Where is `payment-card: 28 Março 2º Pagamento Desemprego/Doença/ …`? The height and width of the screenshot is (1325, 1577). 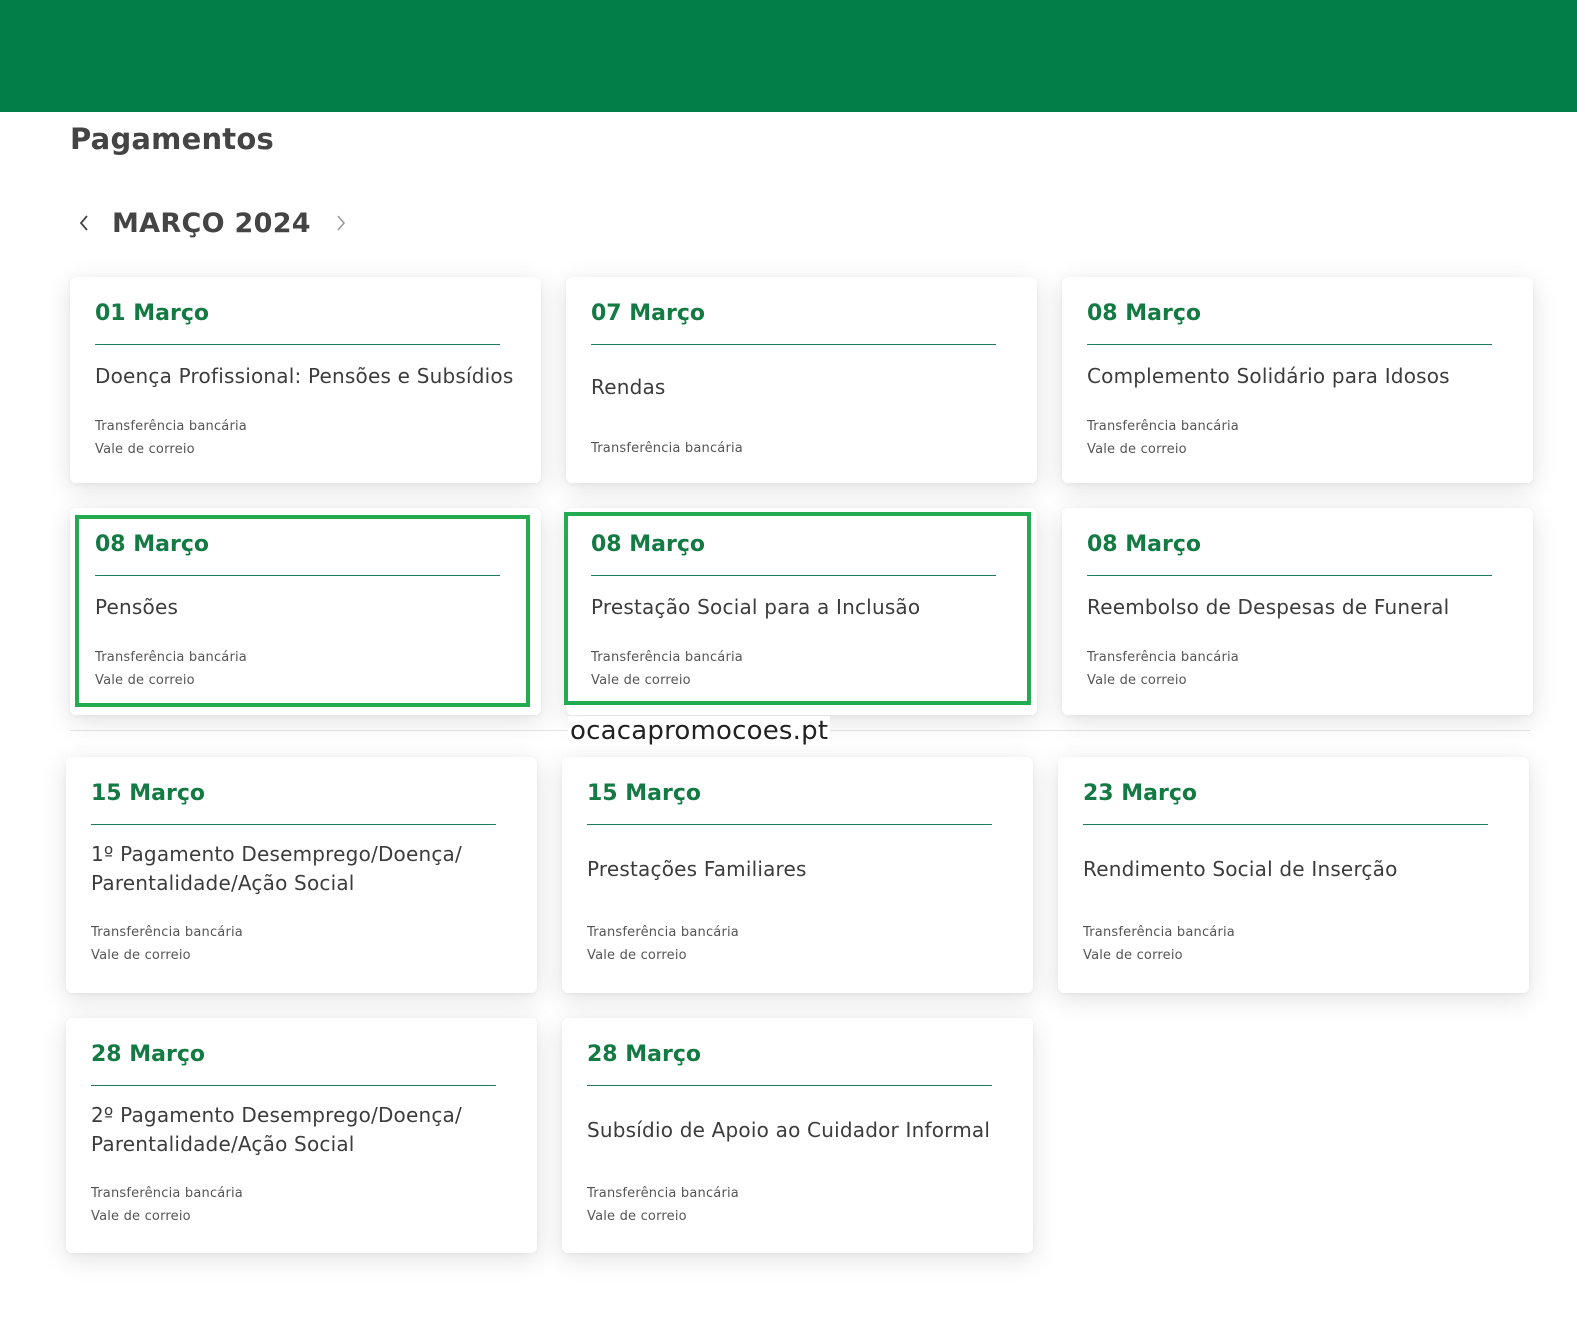
payment-card: 28 Março 2º Pagamento Desemprego/Doença/ … is located at coordinates (301, 1135).